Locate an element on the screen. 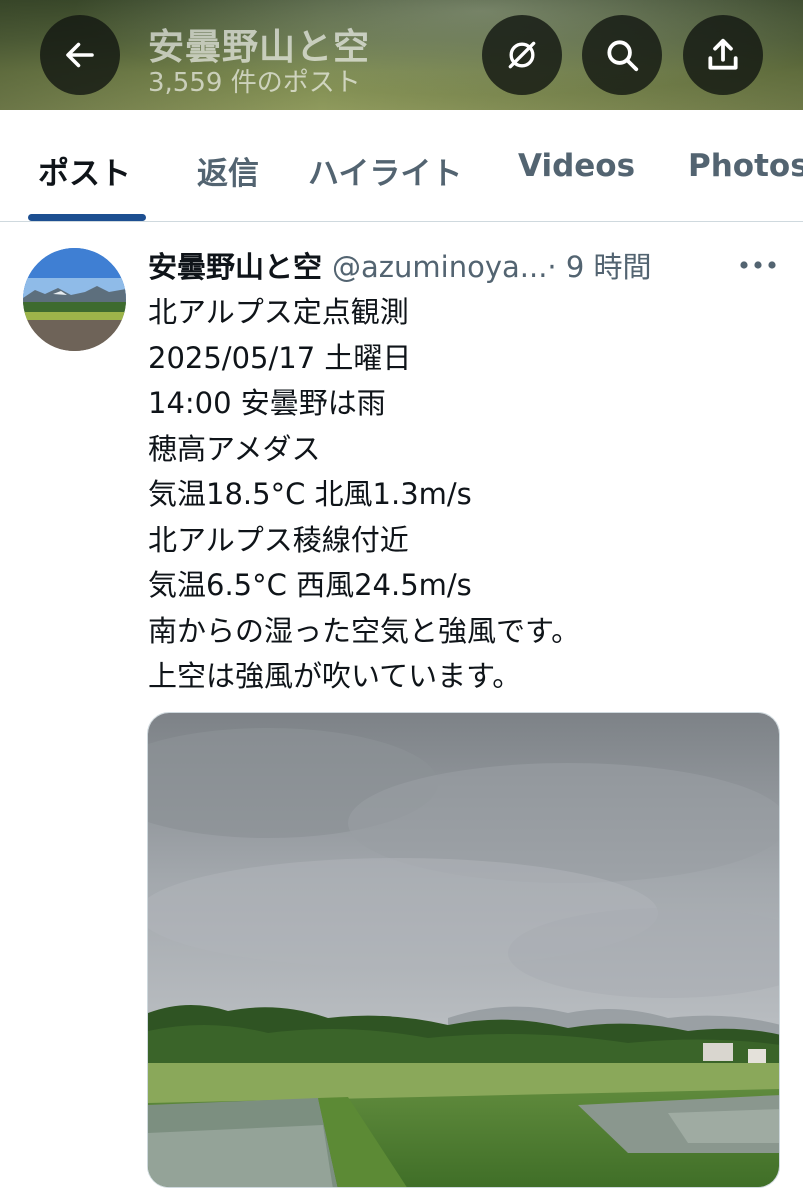 This screenshot has height=1200, width=803. tab-highlights: ハイライト is located at coordinates (385, 170).